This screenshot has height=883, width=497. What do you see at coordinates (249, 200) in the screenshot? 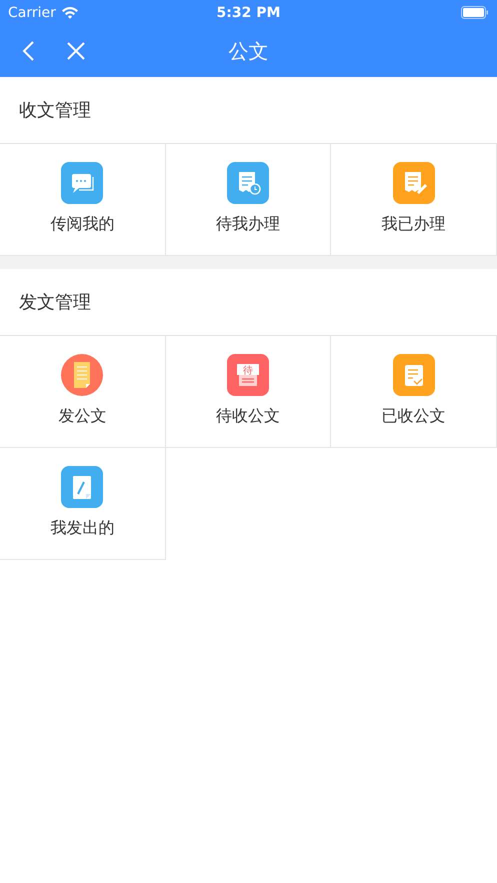
I see `menu-item: 待我办理` at bounding box center [249, 200].